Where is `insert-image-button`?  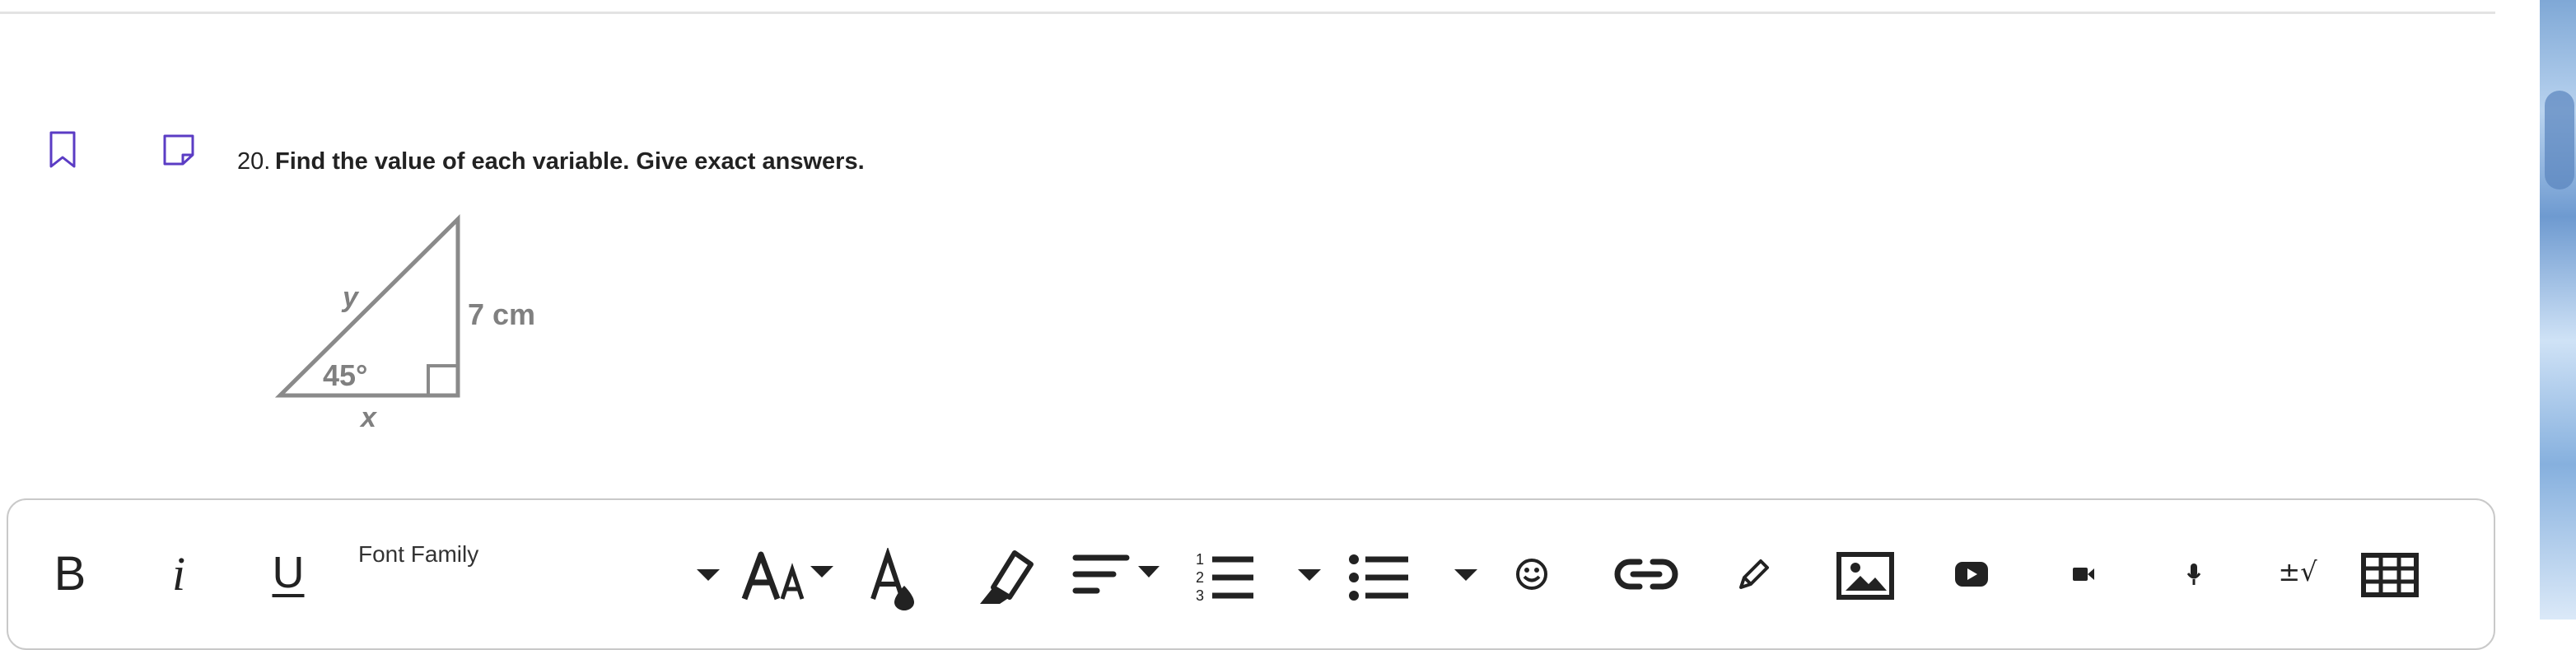 insert-image-button is located at coordinates (1865, 576).